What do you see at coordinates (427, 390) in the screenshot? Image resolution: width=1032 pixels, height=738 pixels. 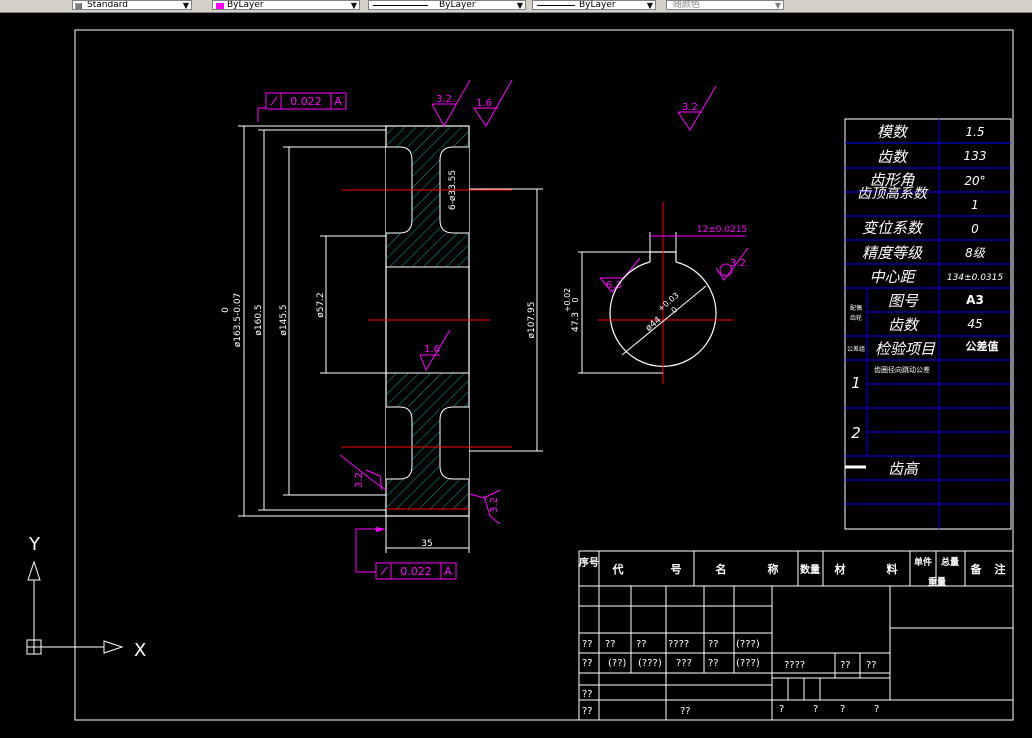 I see `hatch-bottom-hub` at bounding box center [427, 390].